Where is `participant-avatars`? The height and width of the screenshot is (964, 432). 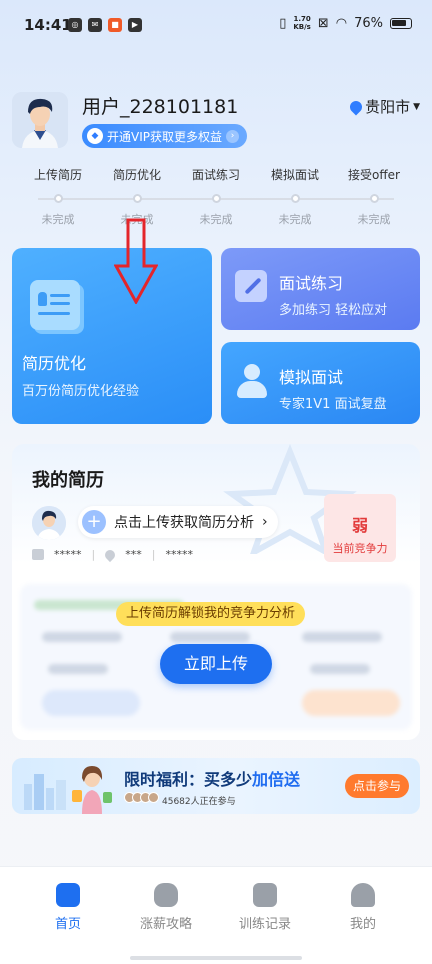
participant-avatars is located at coordinates (141, 797).